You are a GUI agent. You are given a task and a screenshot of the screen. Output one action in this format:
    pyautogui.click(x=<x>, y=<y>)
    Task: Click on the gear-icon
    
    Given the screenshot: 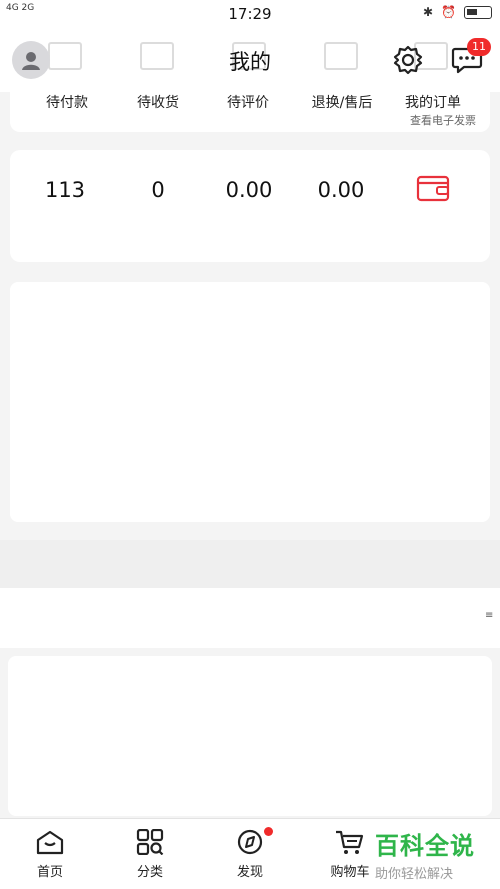 What is the action you would take?
    pyautogui.click(x=408, y=60)
    